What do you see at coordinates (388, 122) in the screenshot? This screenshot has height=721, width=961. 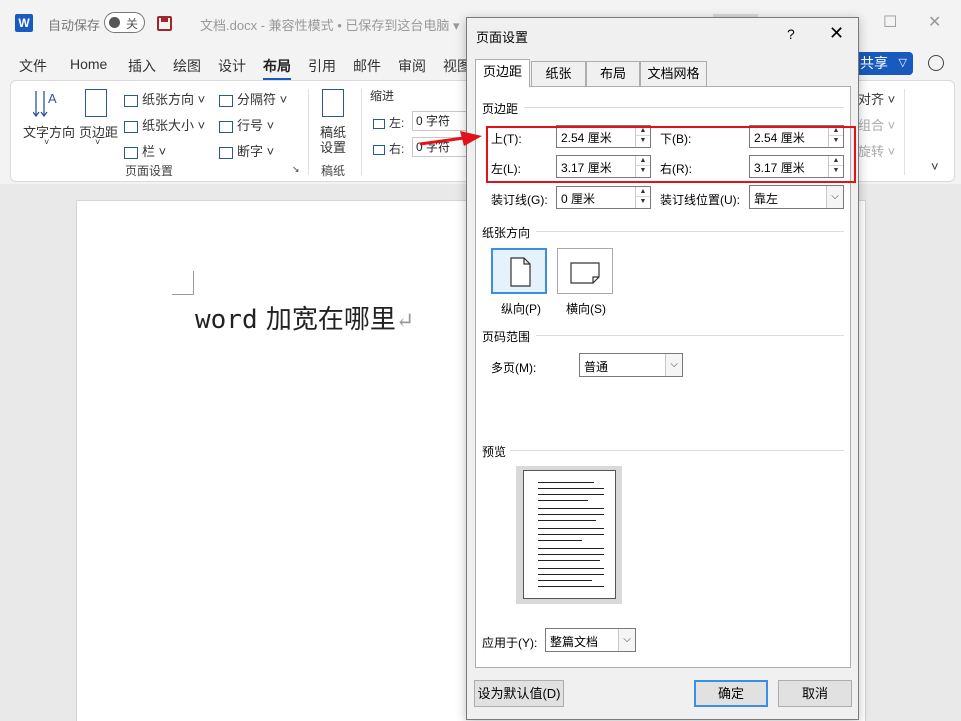 I see `indent-left-label: 左:` at bounding box center [388, 122].